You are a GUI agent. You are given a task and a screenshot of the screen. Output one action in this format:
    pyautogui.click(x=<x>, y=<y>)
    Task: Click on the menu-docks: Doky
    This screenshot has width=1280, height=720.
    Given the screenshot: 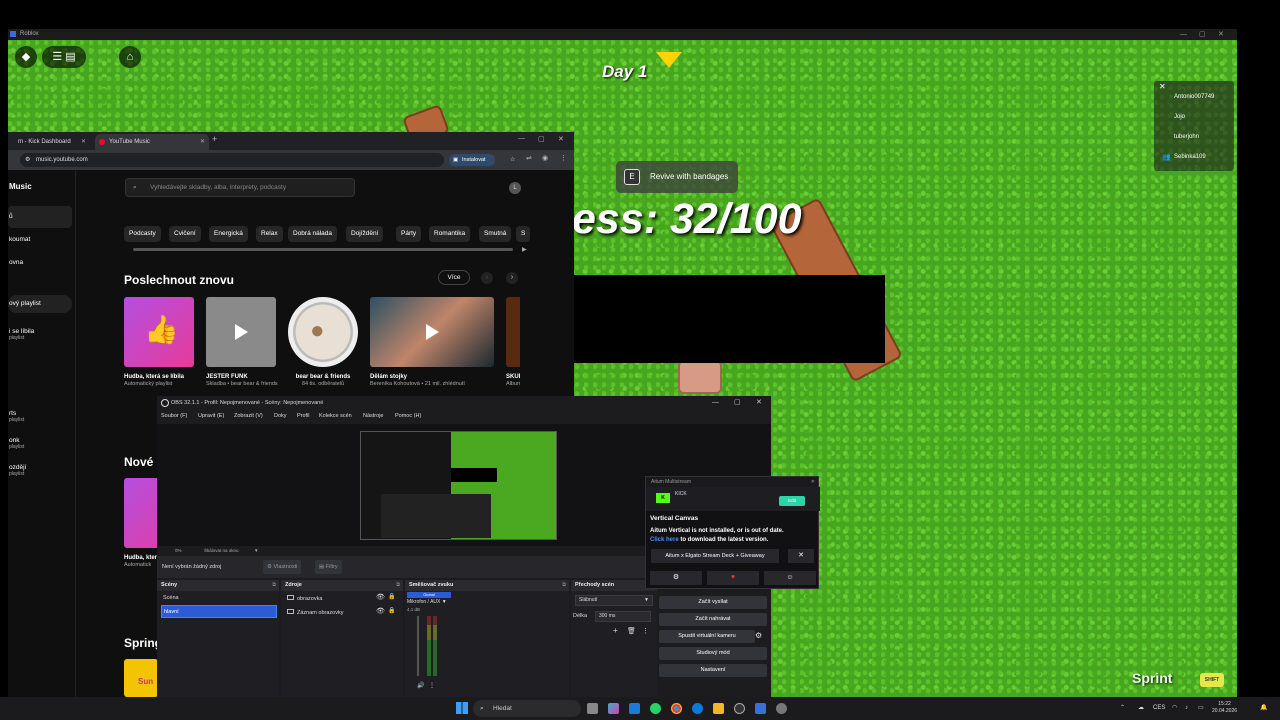 What is the action you would take?
    pyautogui.click(x=280, y=416)
    